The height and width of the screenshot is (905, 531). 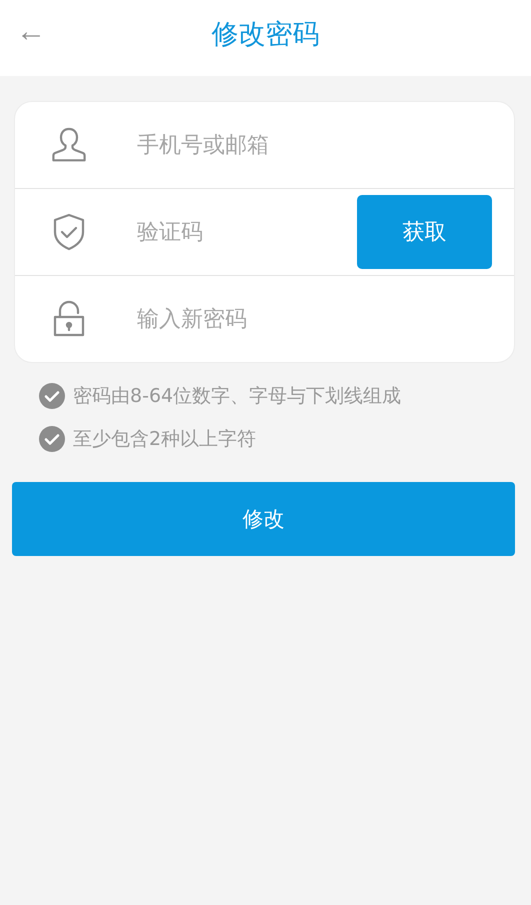 What do you see at coordinates (318, 145) in the screenshot?
I see `input-field: 手机号或邮箱` at bounding box center [318, 145].